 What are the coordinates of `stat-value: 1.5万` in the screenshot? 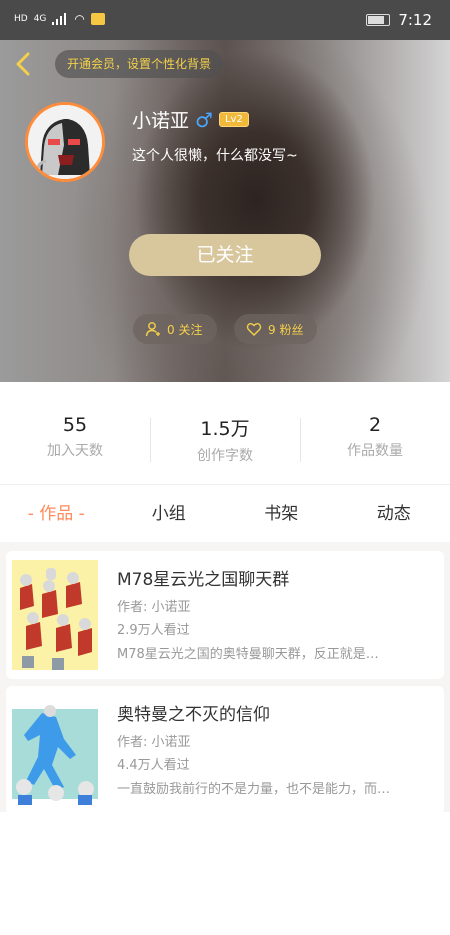 It's located at (225, 429).